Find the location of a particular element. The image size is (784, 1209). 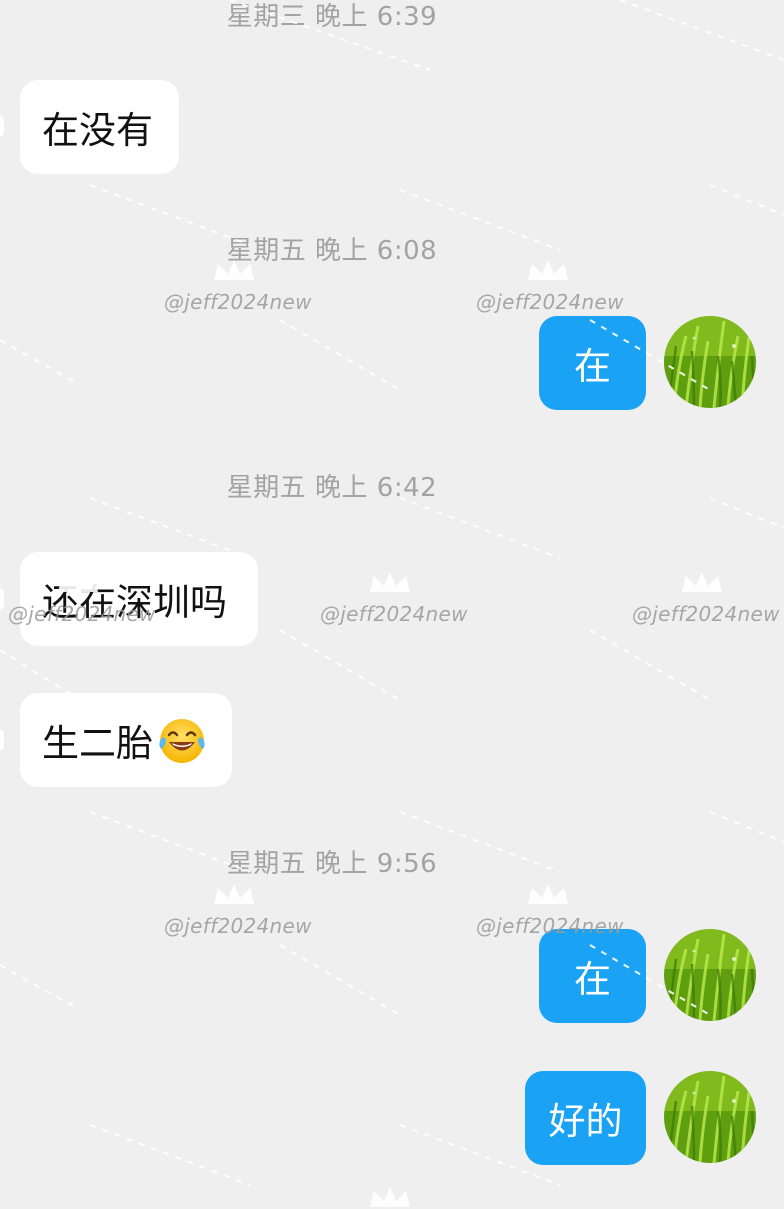

message-text: 生二胎 is located at coordinates (97, 743).